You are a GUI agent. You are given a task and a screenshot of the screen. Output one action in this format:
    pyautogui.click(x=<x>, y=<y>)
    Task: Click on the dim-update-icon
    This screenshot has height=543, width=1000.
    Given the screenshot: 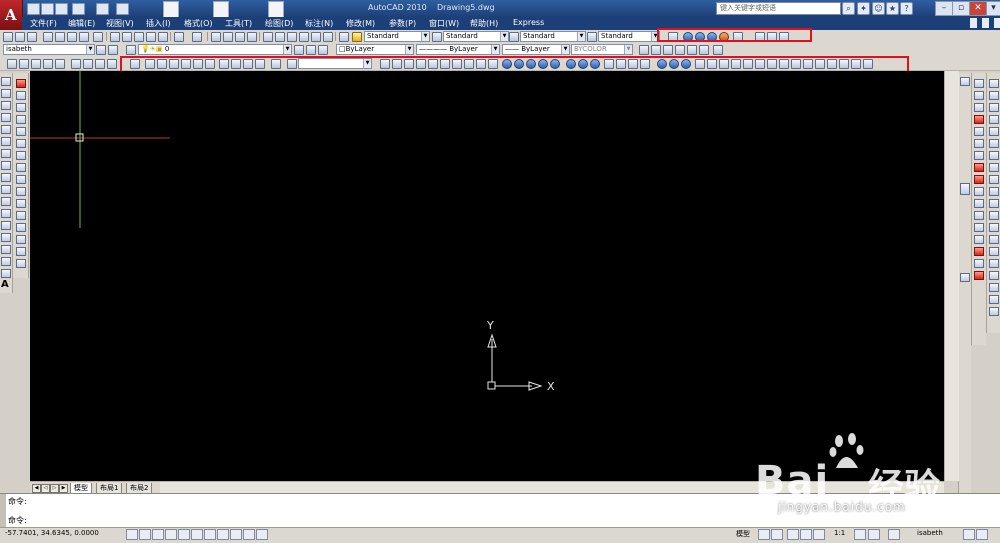 What is the action you would take?
    pyautogui.click(x=994, y=311)
    